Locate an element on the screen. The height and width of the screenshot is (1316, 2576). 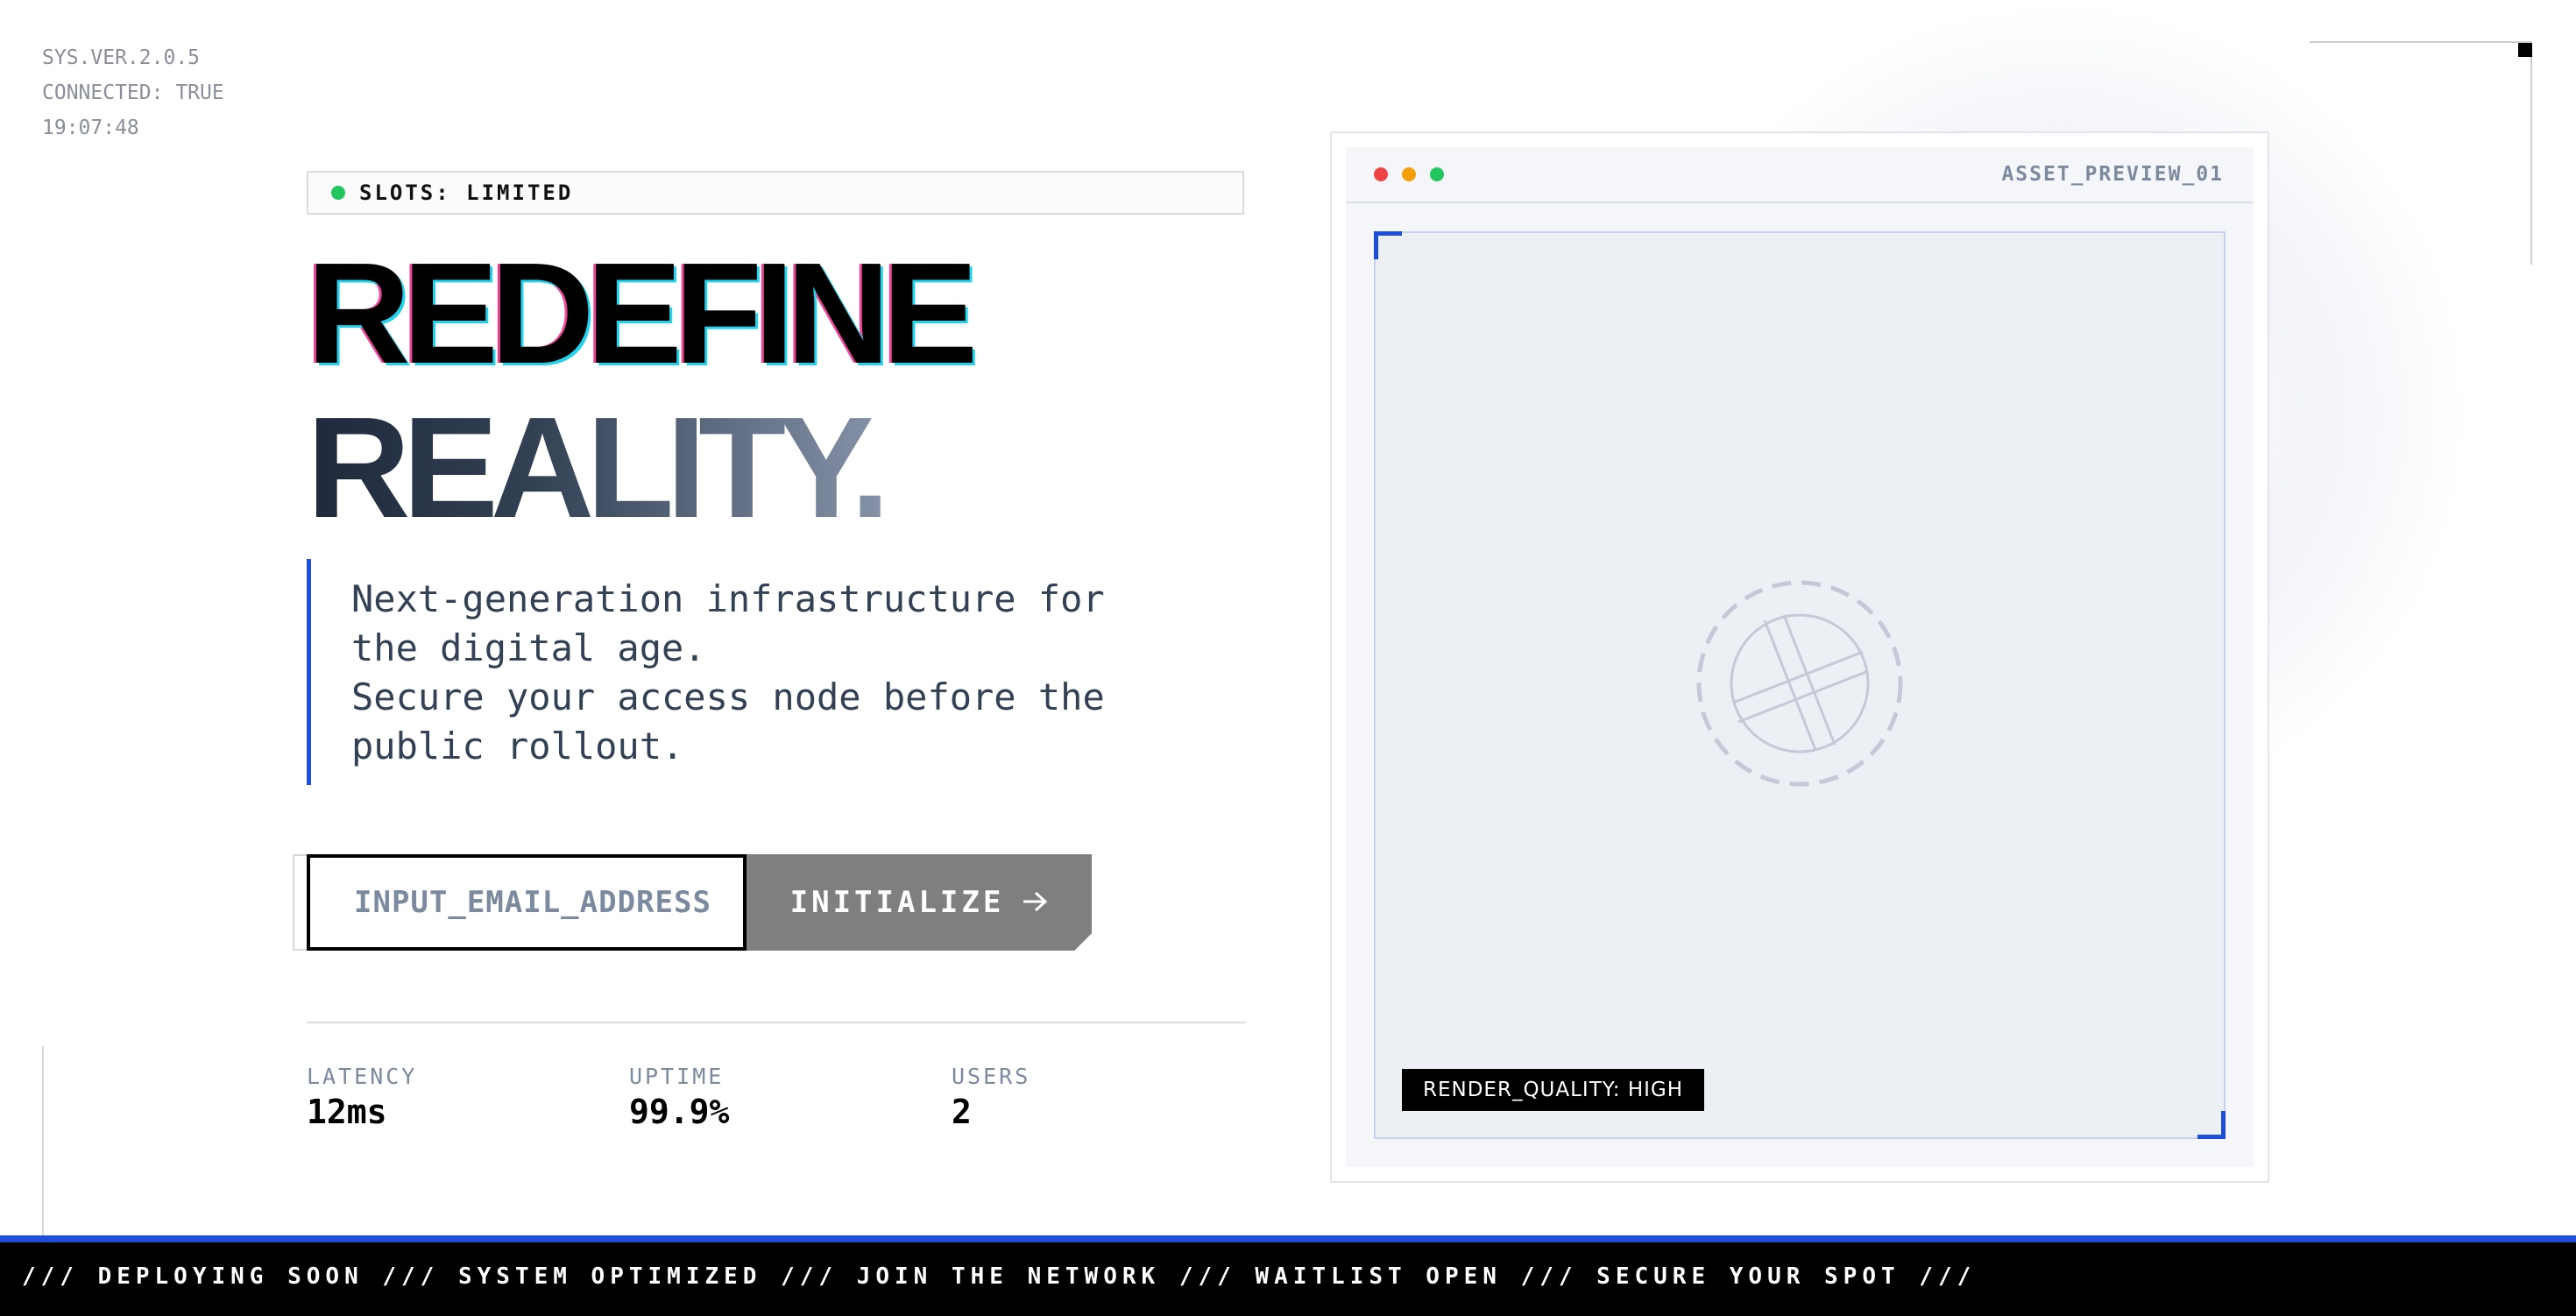
connection-status: CONNECTED: TRUE is located at coordinates (133, 92).